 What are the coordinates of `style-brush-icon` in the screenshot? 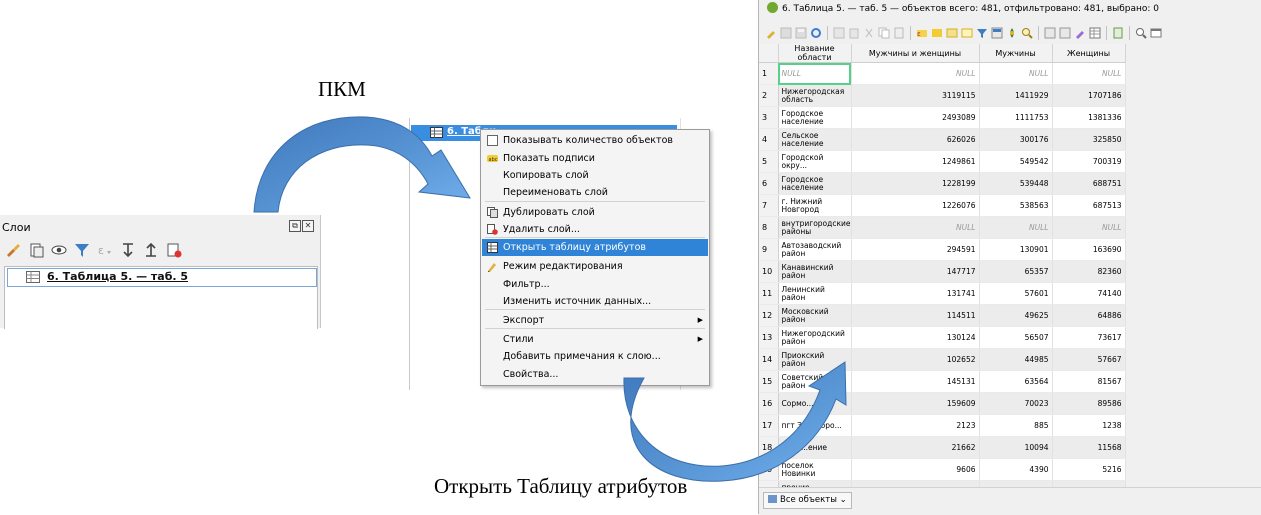 It's located at (13, 250).